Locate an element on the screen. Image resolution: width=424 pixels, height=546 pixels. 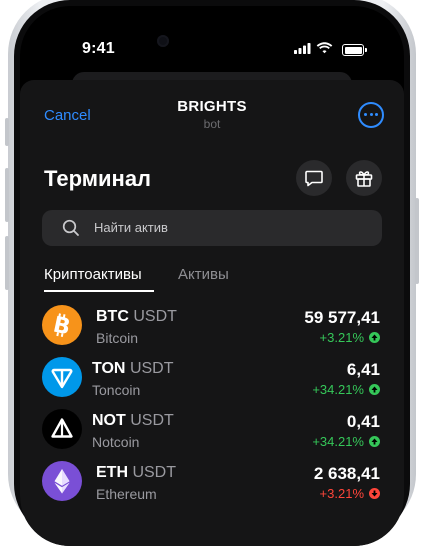
list-item: TON USDT Toncoin 6,41 +34.21% is located at coordinates (212, 380).